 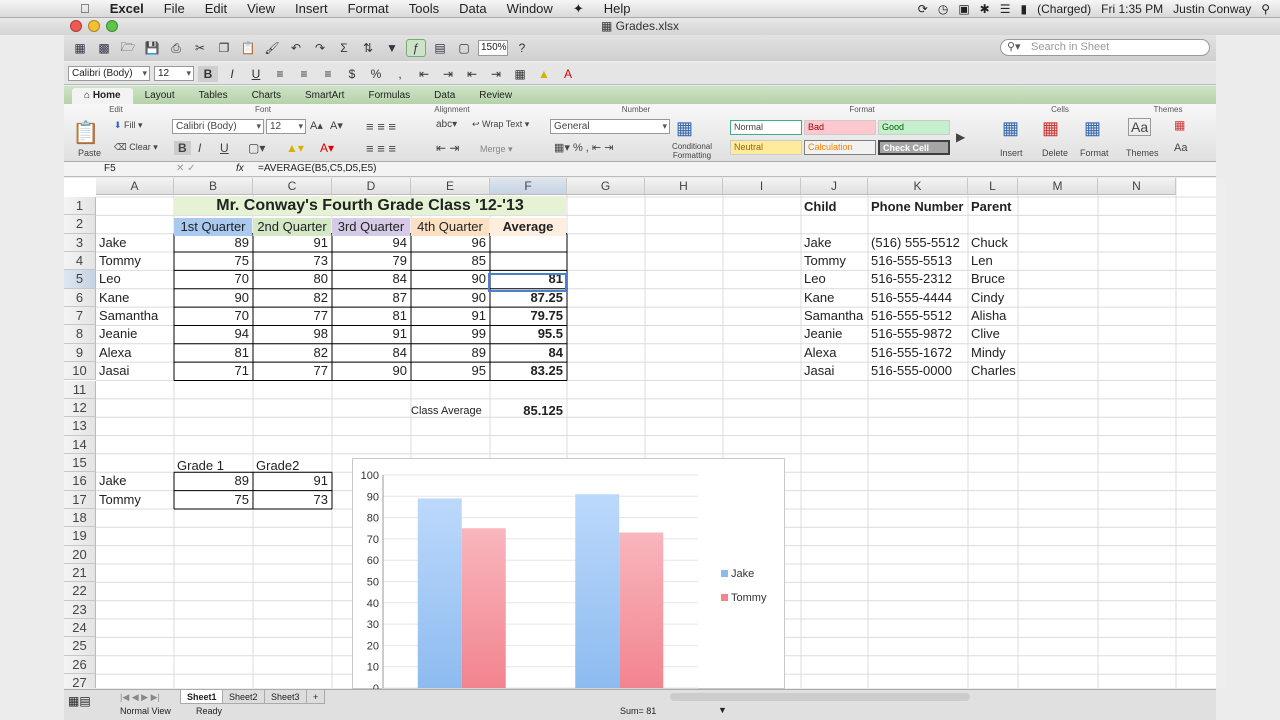 I want to click on contact-child: Samantha, so click(x=834, y=316).